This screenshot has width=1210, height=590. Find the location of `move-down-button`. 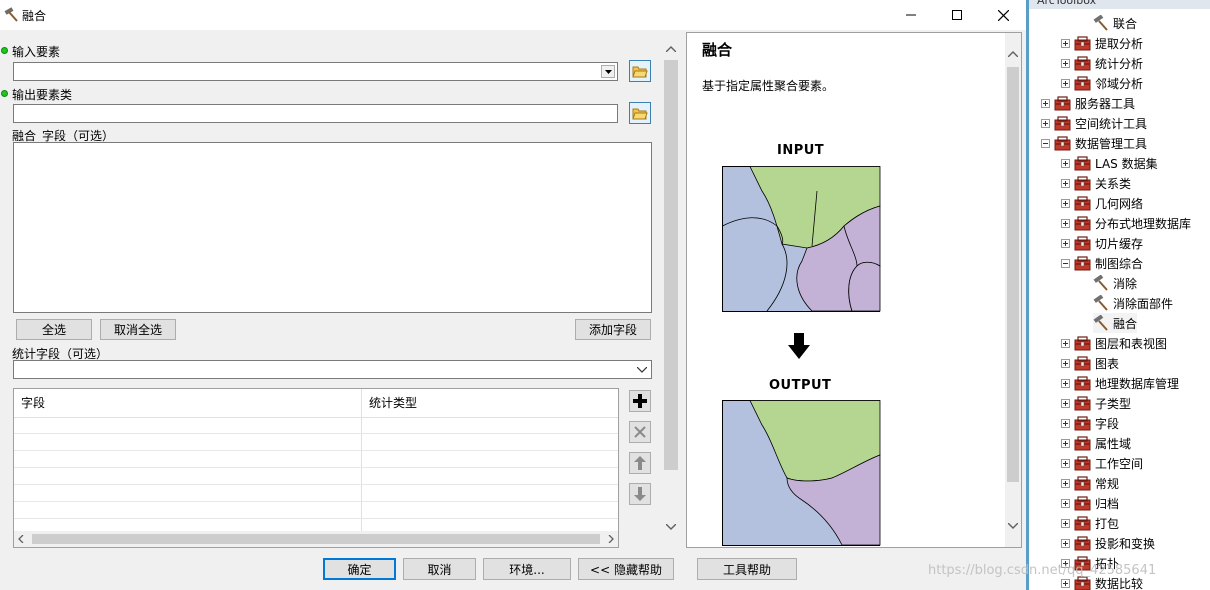

move-down-button is located at coordinates (640, 494).